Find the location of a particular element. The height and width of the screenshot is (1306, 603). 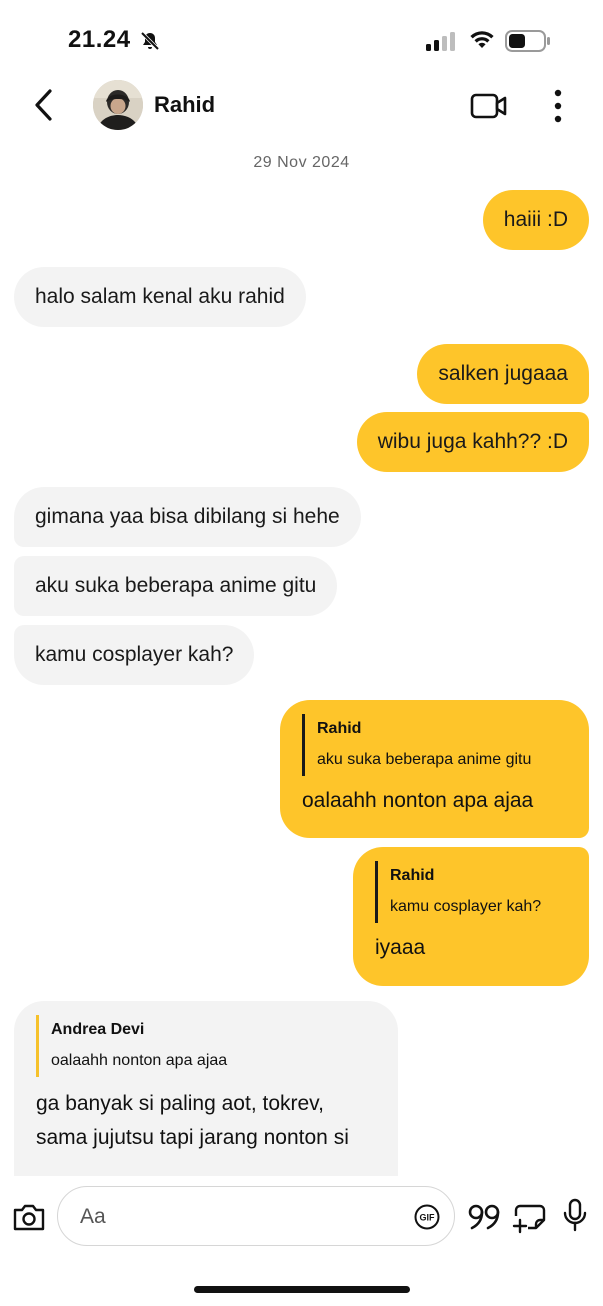

date-divider: 29 Nov 2024 is located at coordinates (301, 162).